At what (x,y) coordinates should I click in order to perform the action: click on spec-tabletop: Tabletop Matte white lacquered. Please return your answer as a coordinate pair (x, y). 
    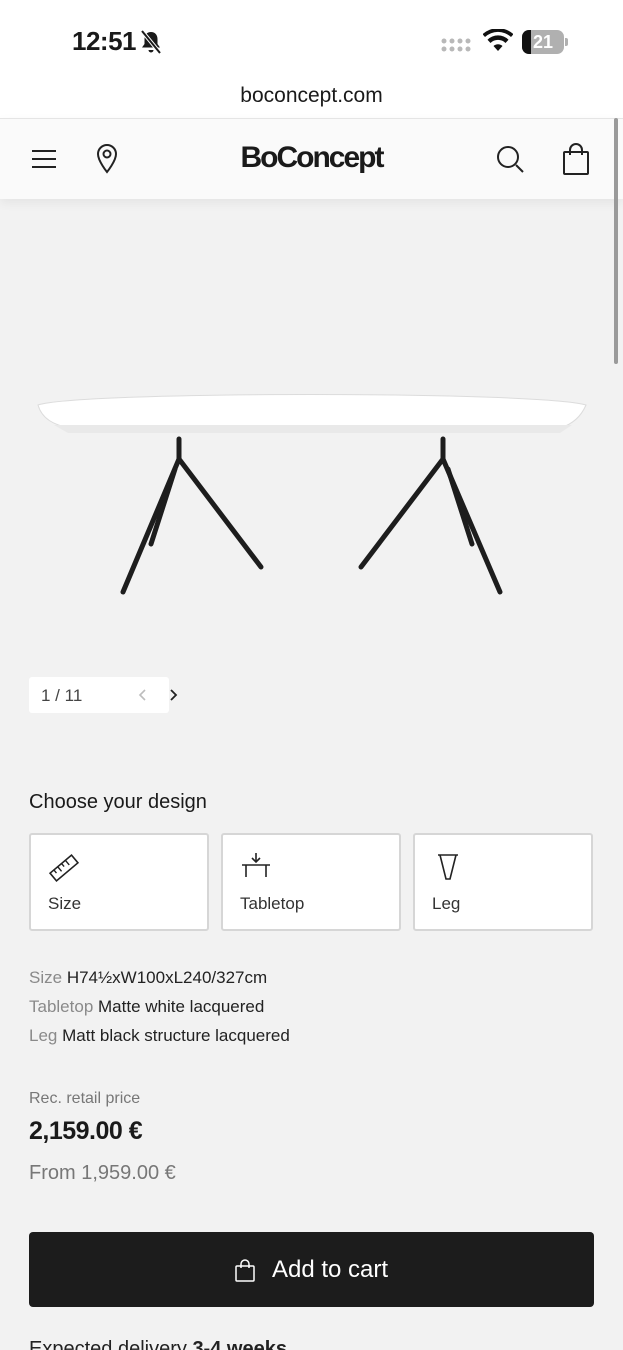
    Looking at the image, I should click on (146, 1007).